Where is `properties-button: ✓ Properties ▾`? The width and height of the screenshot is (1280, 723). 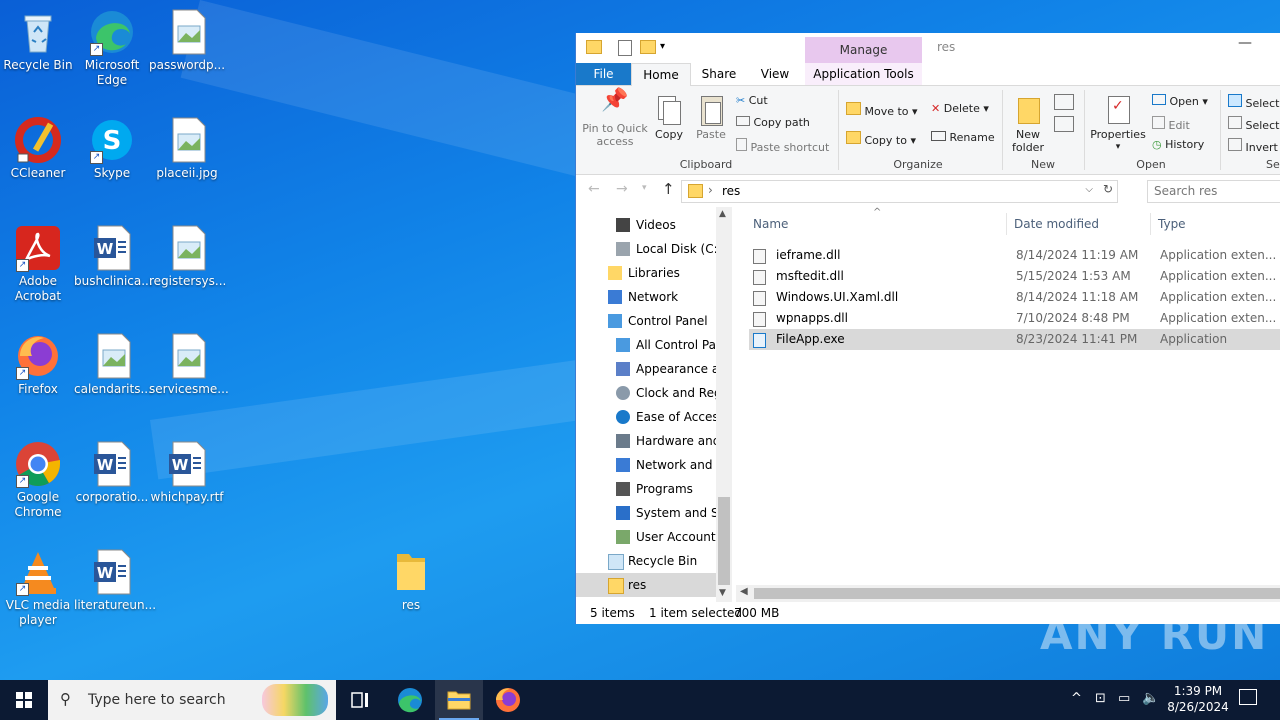 properties-button: ✓ Properties ▾ is located at coordinates (1118, 124).